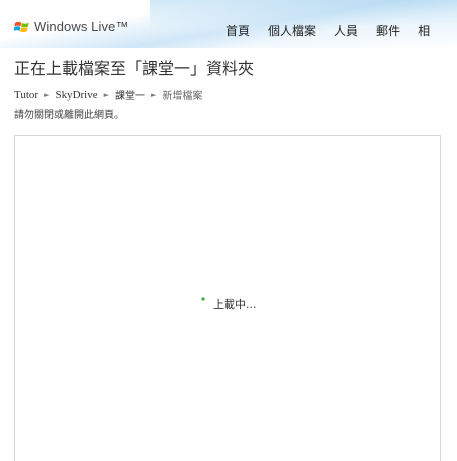 The image size is (457, 461). What do you see at coordinates (292, 30) in the screenshot?
I see `nav-profile: 個人檔案` at bounding box center [292, 30].